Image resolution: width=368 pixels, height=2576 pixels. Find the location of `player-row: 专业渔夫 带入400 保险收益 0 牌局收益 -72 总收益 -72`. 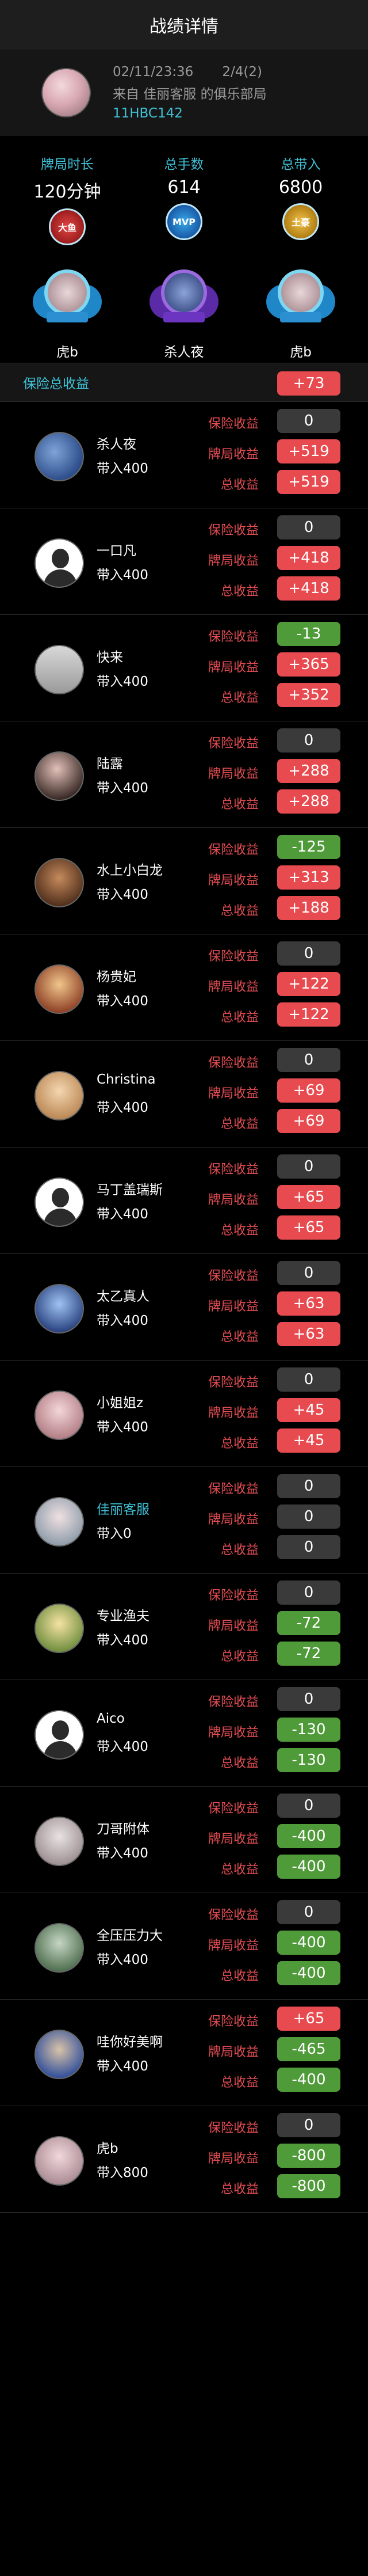

player-row: 专业渔夫 带入400 保险收益 0 牌局收益 -72 总收益 -72 is located at coordinates (184, 1627).